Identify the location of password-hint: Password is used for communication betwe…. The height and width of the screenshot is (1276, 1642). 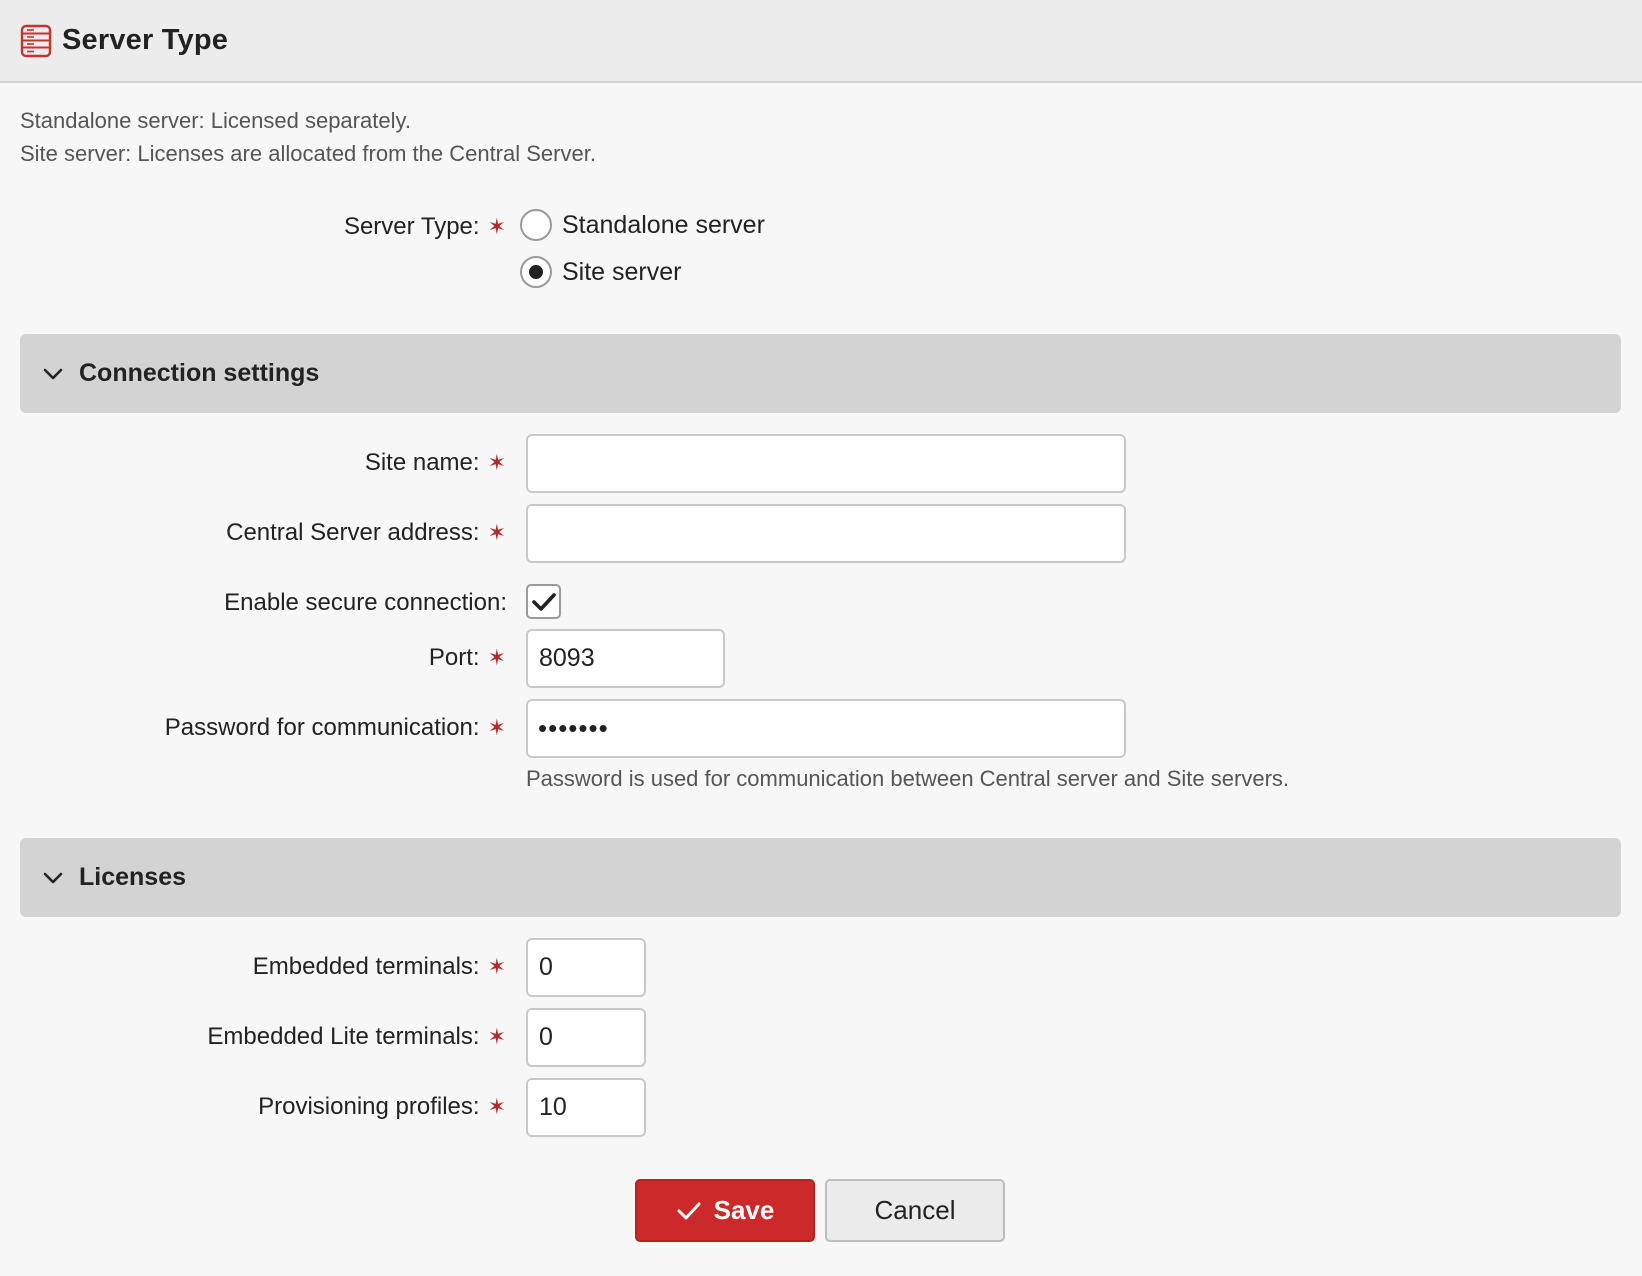
(908, 778).